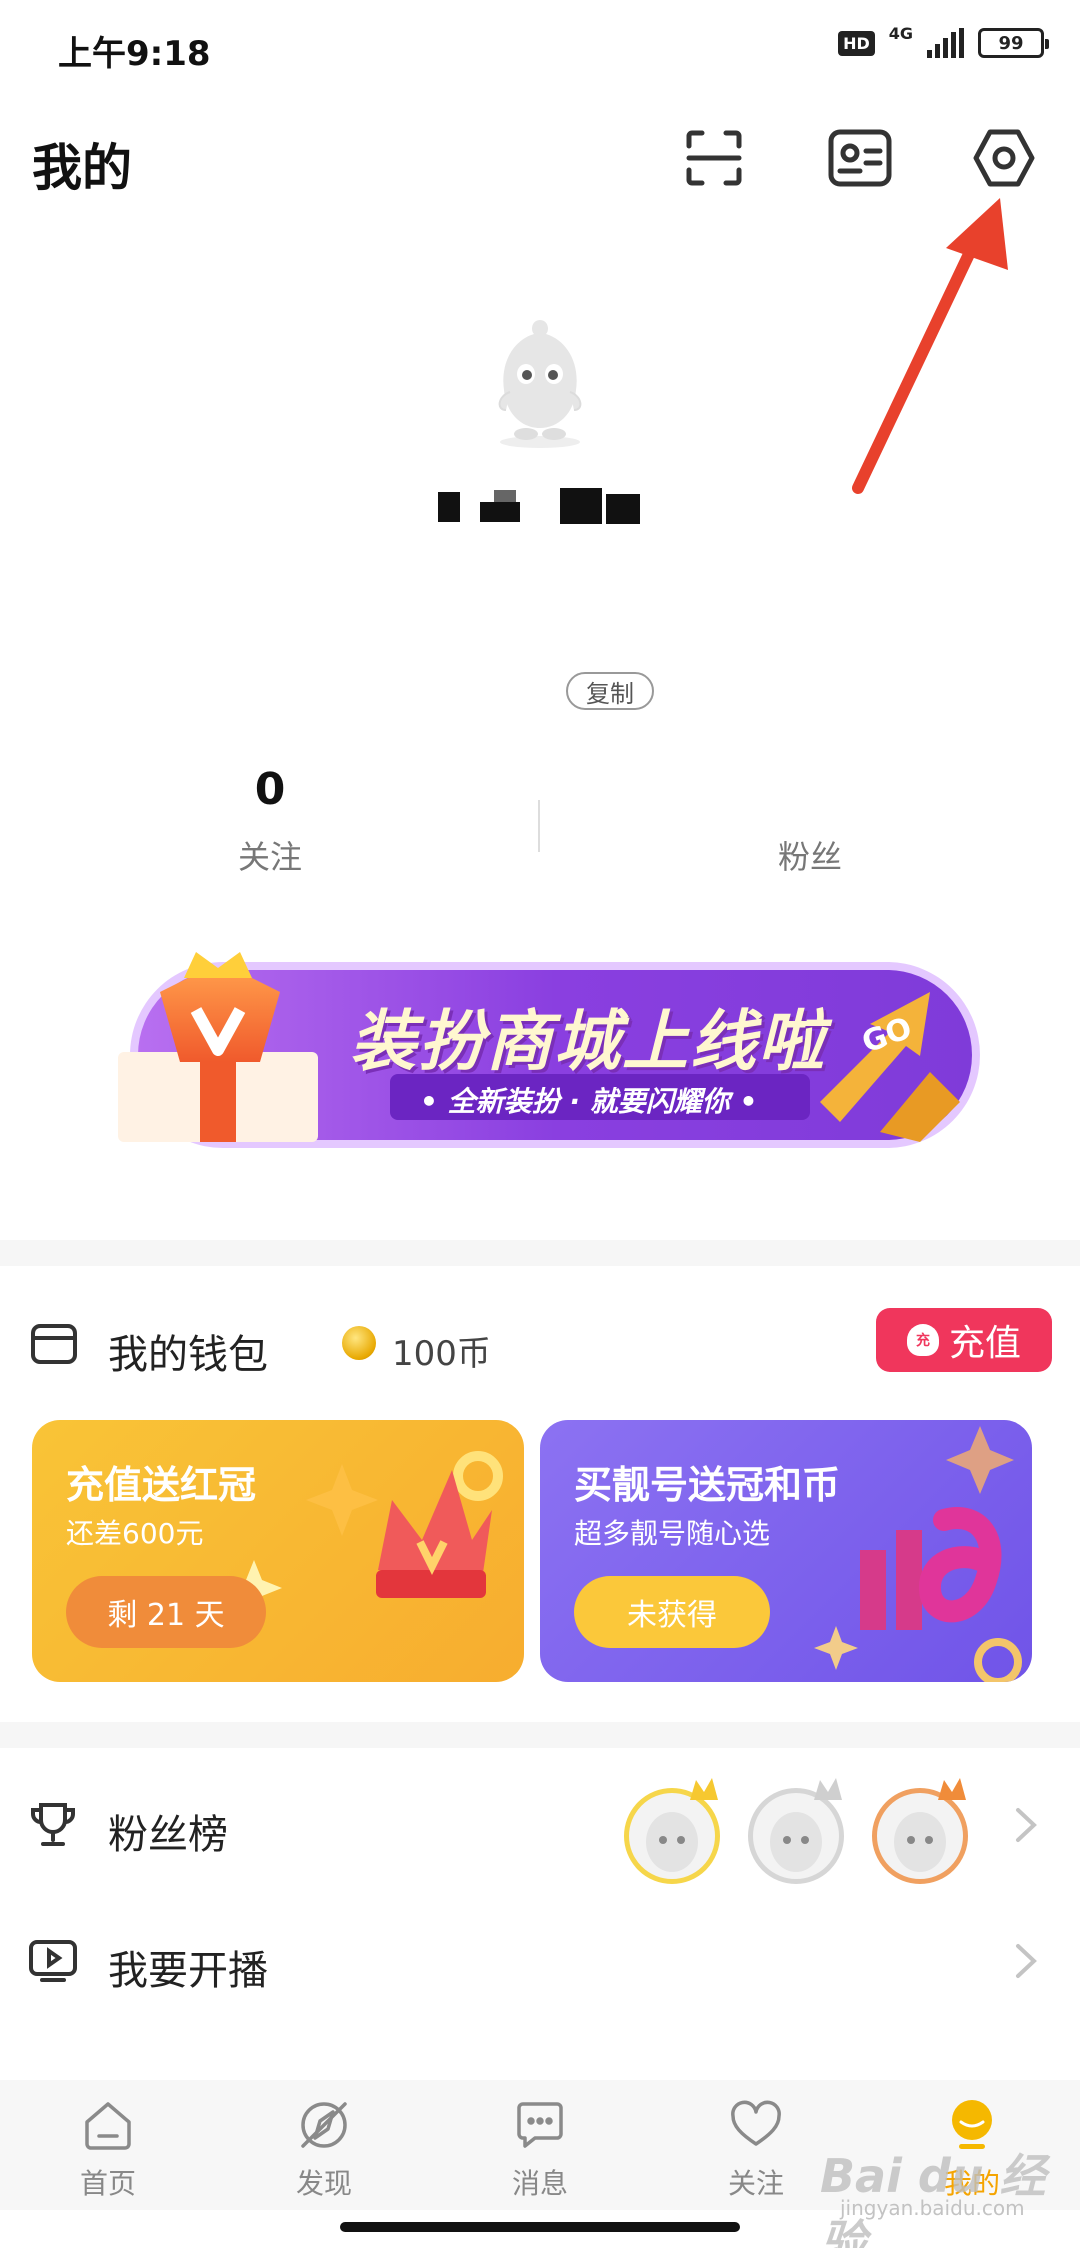 This screenshot has height=2248, width=1080. I want to click on hd-badge: HD, so click(856, 43).